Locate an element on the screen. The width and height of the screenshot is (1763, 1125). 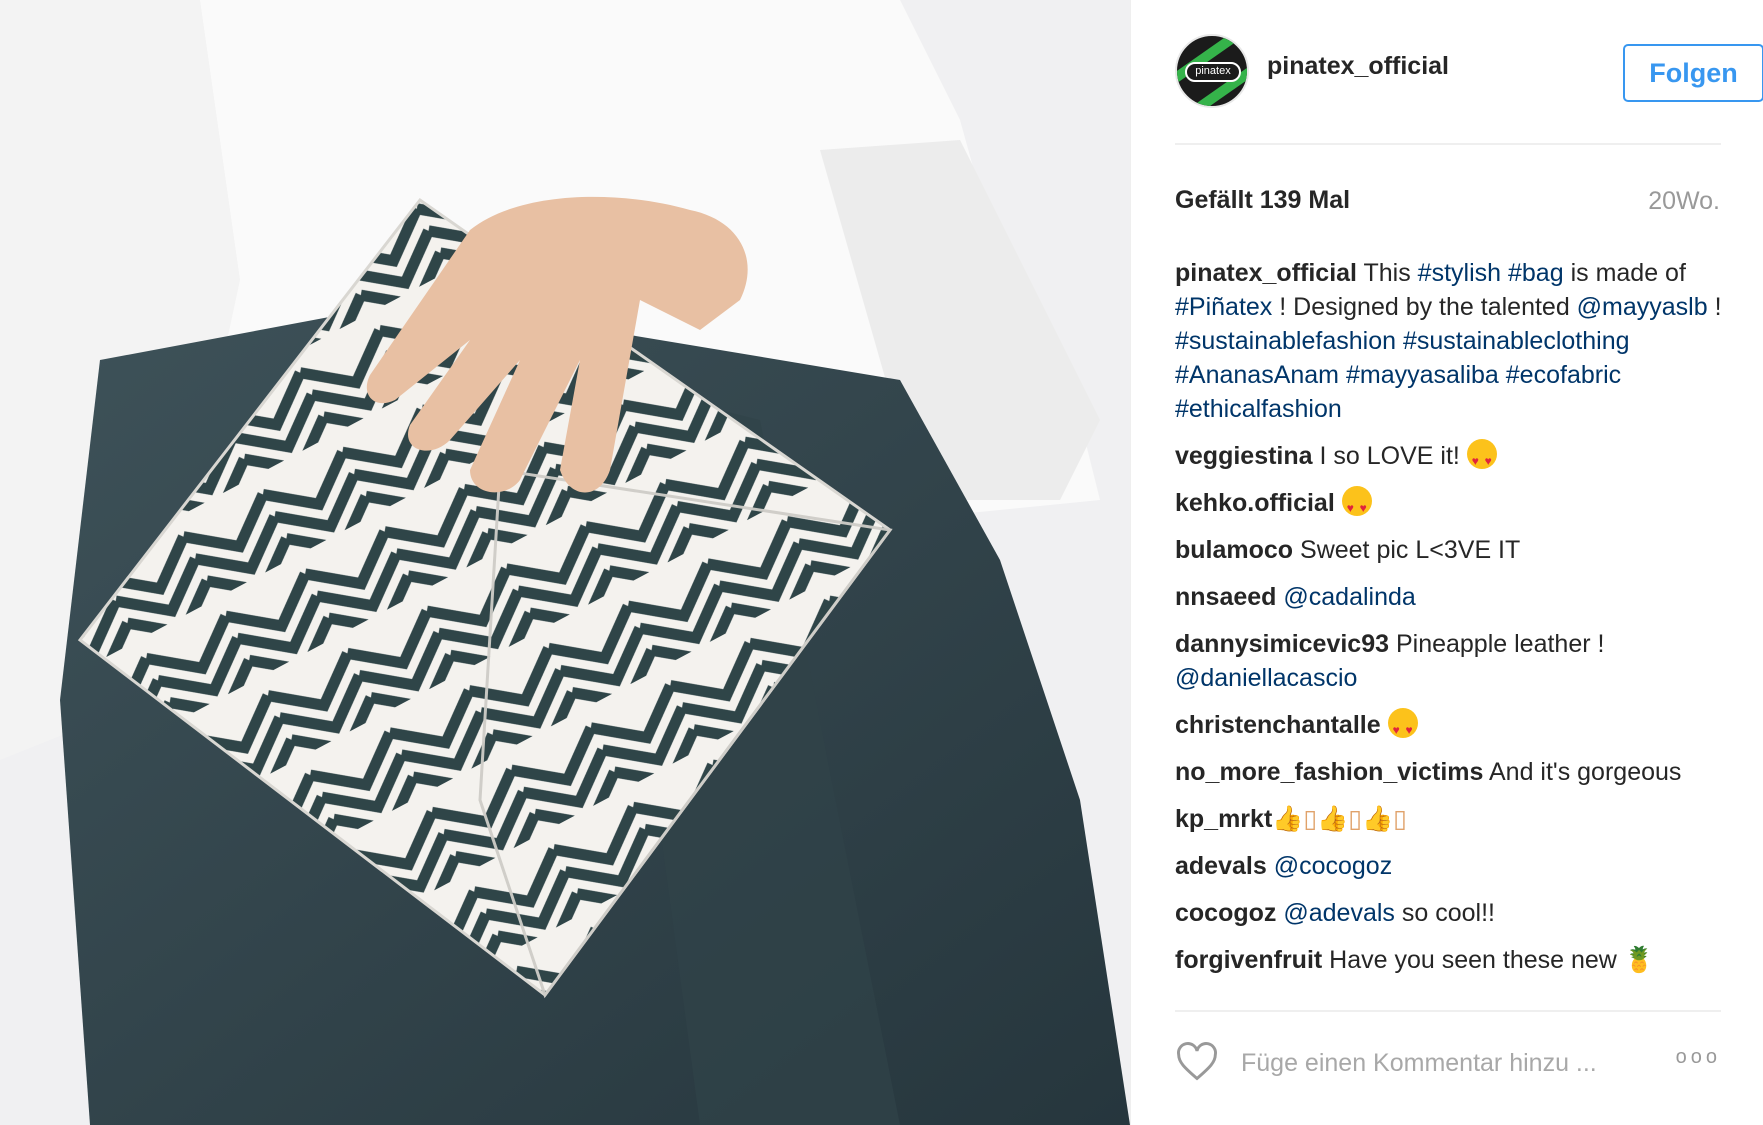
comment-item: kp_mrkt 👍▯👍▯👍▯ is located at coordinates (1450, 819).